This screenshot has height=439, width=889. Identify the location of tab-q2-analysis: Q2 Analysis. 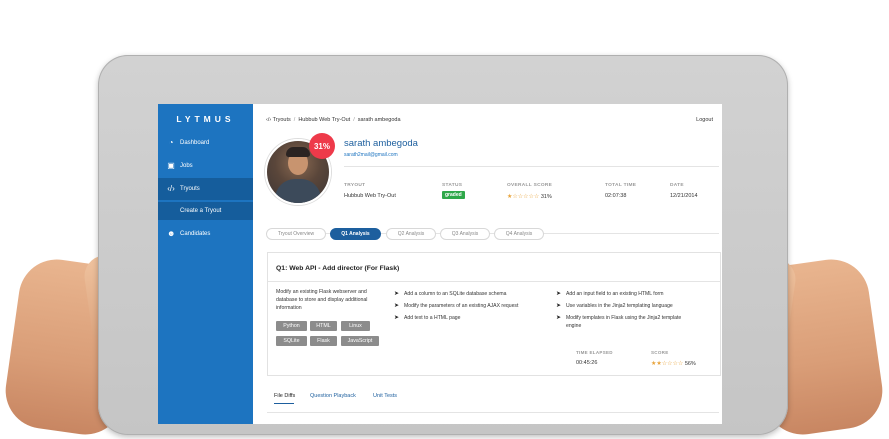
(411, 234).